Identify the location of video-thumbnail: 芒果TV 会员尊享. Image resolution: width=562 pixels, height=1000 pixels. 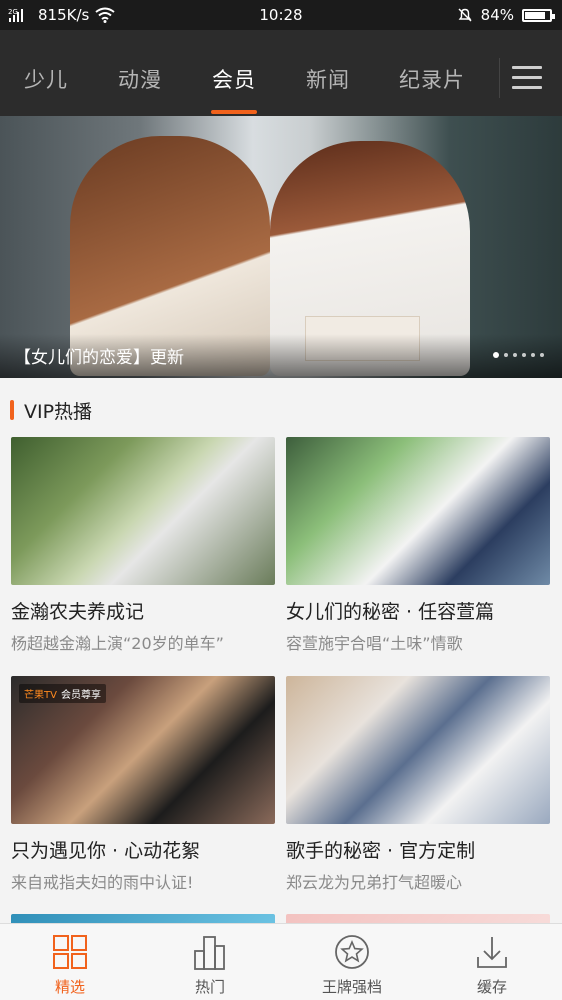
(143, 750).